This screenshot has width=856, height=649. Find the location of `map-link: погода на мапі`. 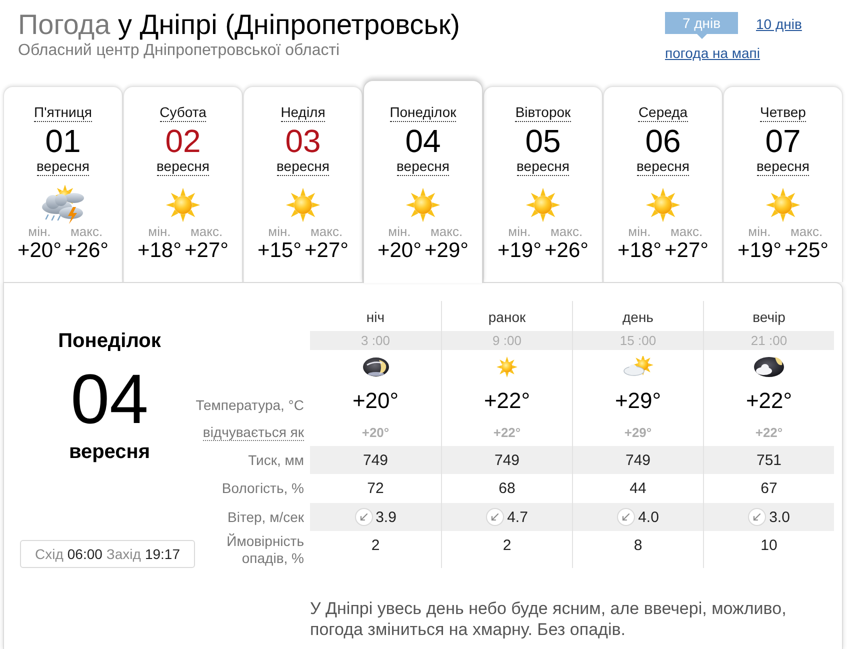

map-link: погода на мапі is located at coordinates (712, 53).